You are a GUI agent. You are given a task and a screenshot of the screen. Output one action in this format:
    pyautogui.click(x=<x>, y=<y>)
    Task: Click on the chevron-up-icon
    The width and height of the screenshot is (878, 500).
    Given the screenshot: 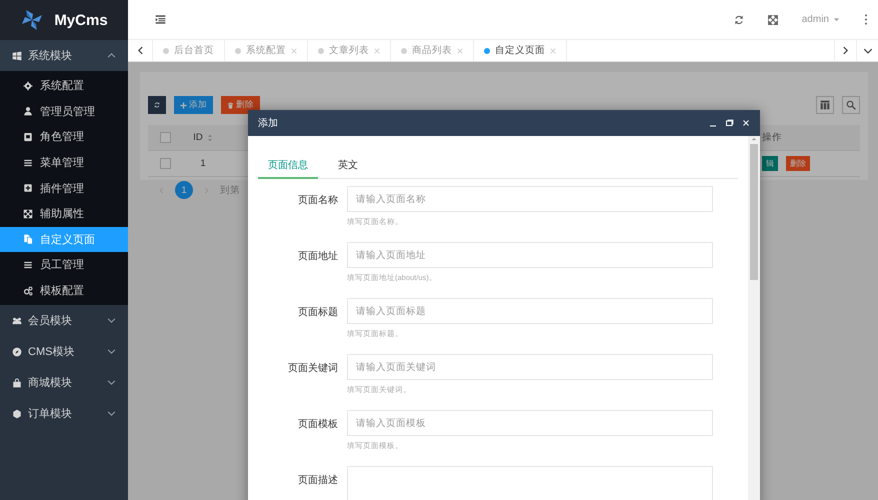 What is the action you would take?
    pyautogui.click(x=111, y=55)
    